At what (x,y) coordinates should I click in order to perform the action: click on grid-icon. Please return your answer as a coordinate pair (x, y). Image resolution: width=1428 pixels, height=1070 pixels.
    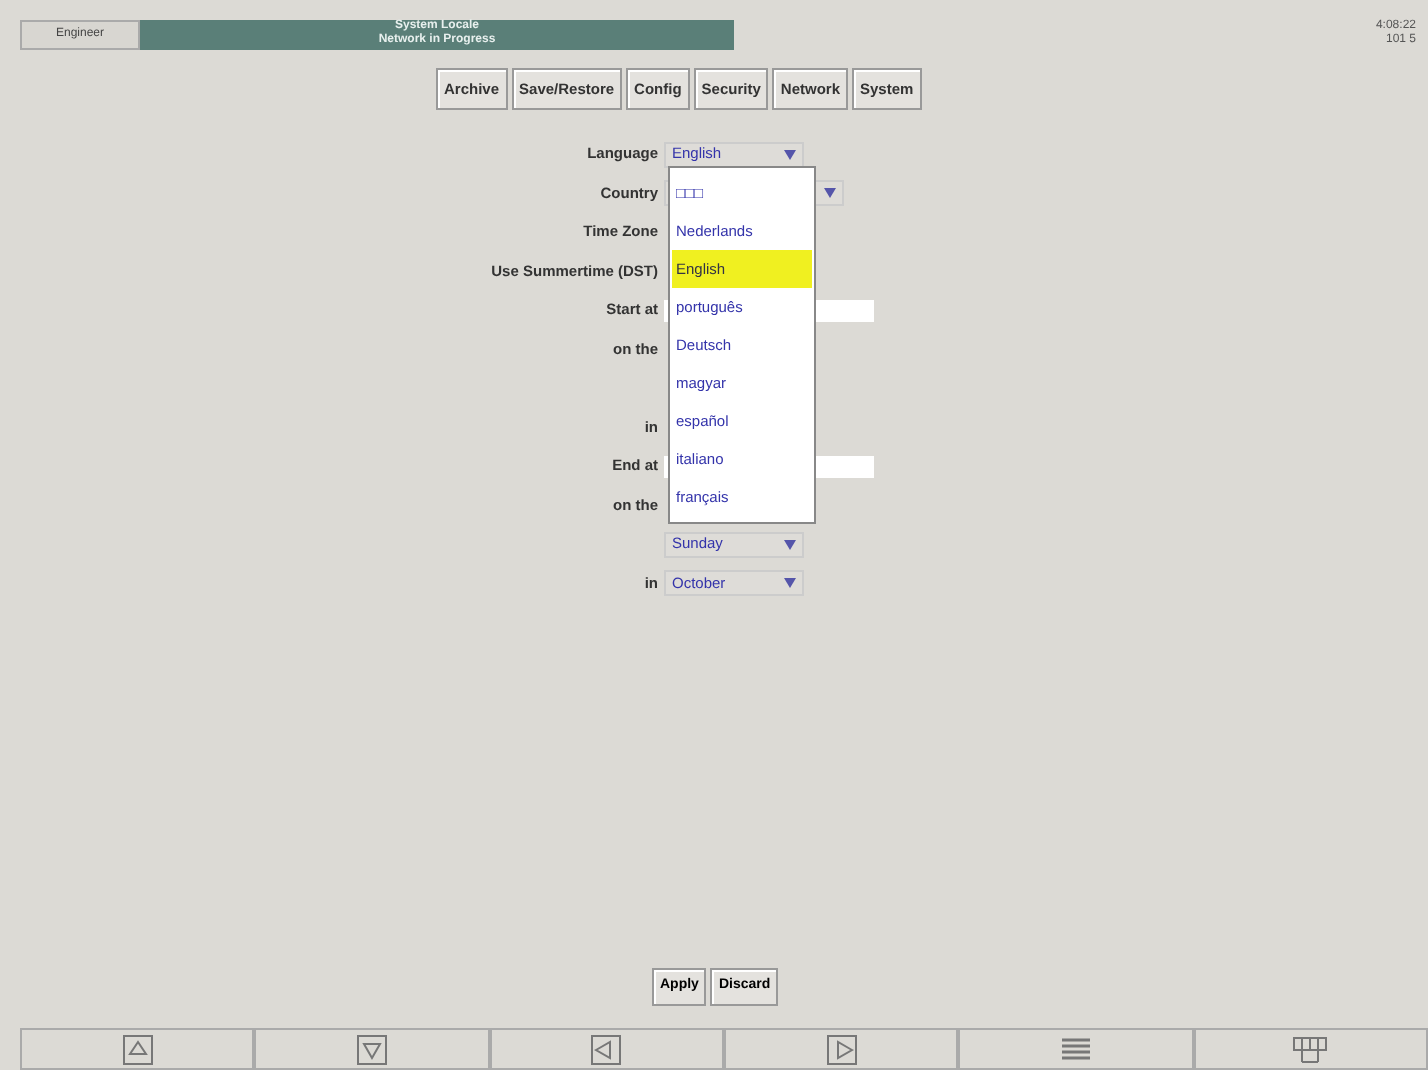
    Looking at the image, I should click on (1310, 1049).